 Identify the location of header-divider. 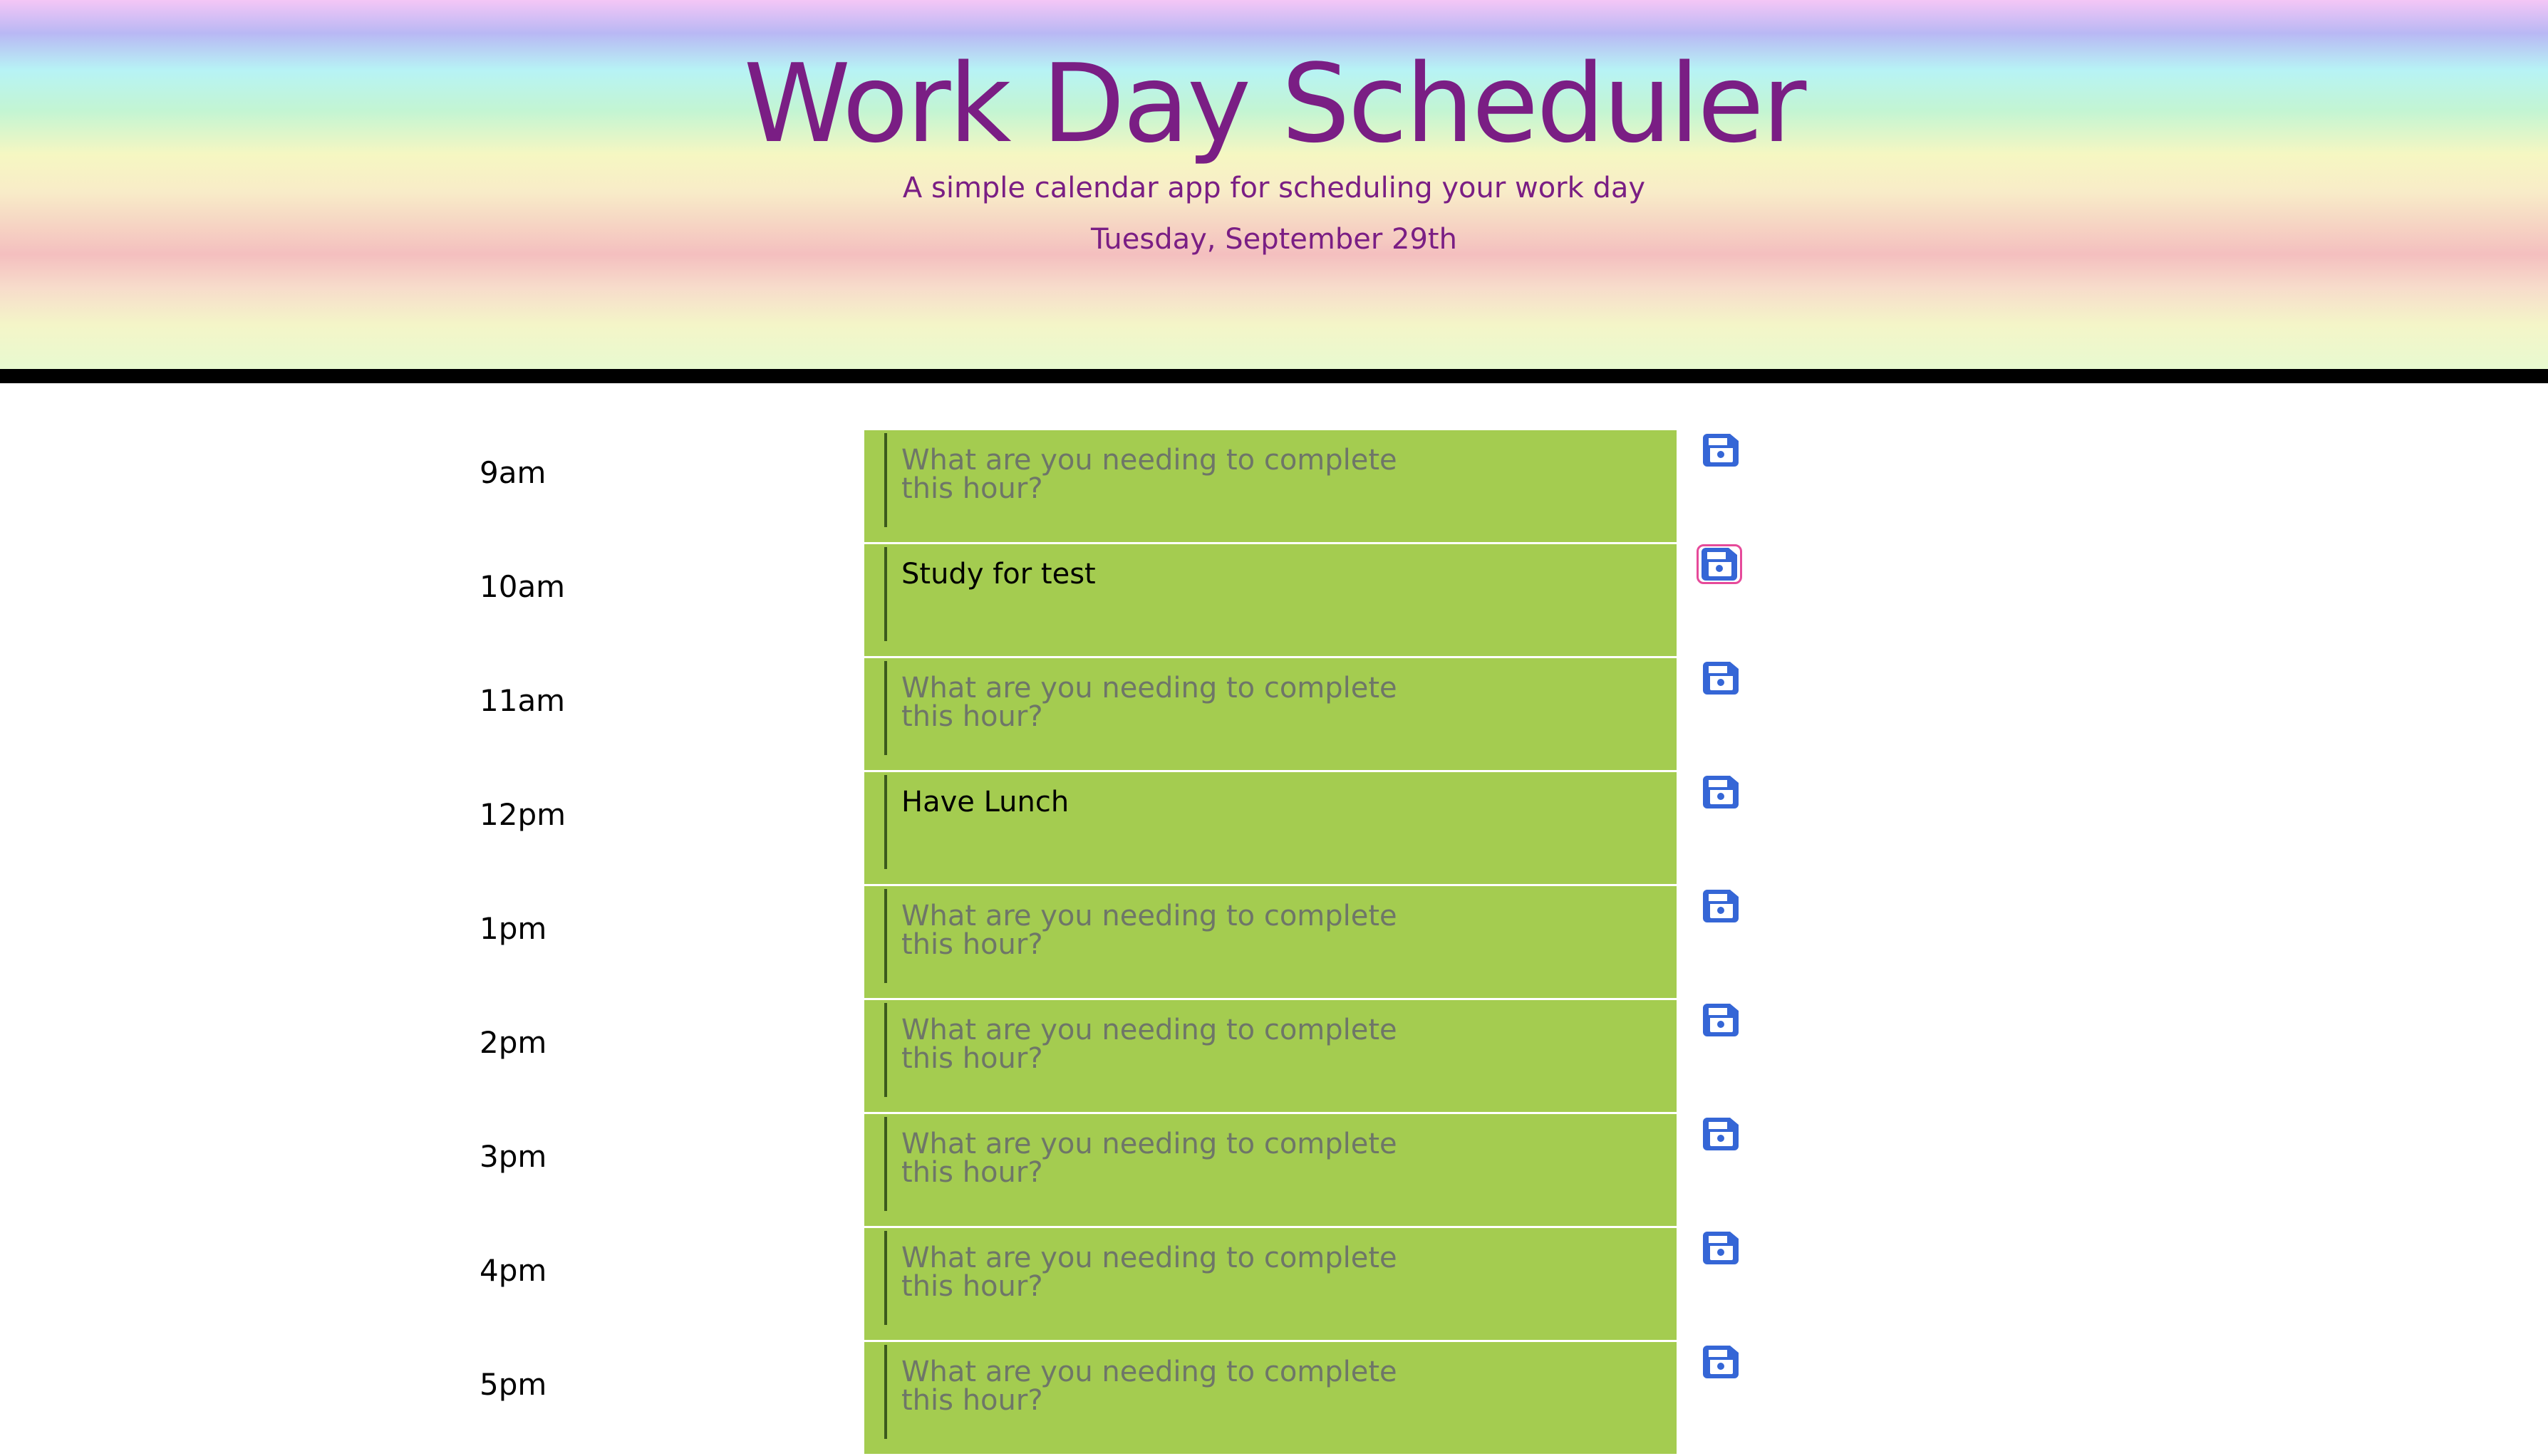
(1274, 376).